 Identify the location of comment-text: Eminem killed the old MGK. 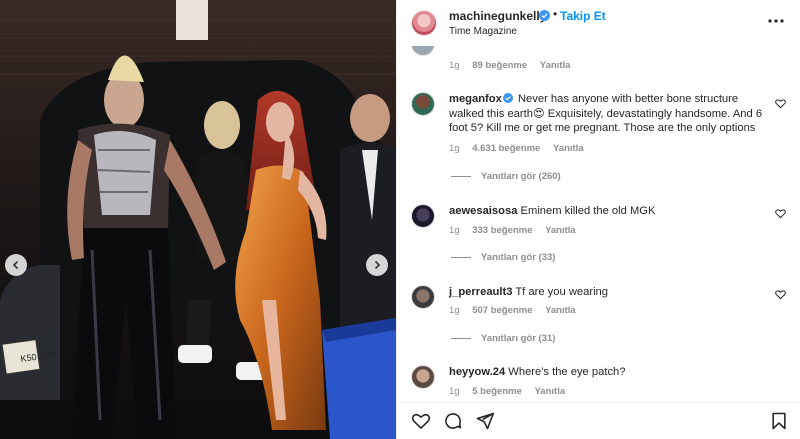
(588, 211).